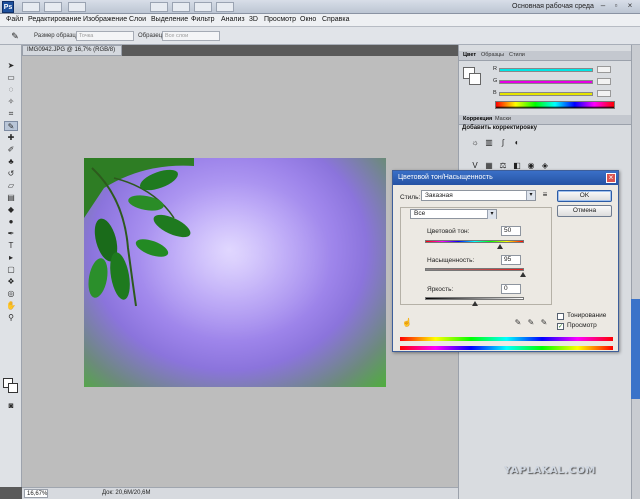 This screenshot has height=499, width=640. I want to click on sample-label: Образец:, so click(151, 36).